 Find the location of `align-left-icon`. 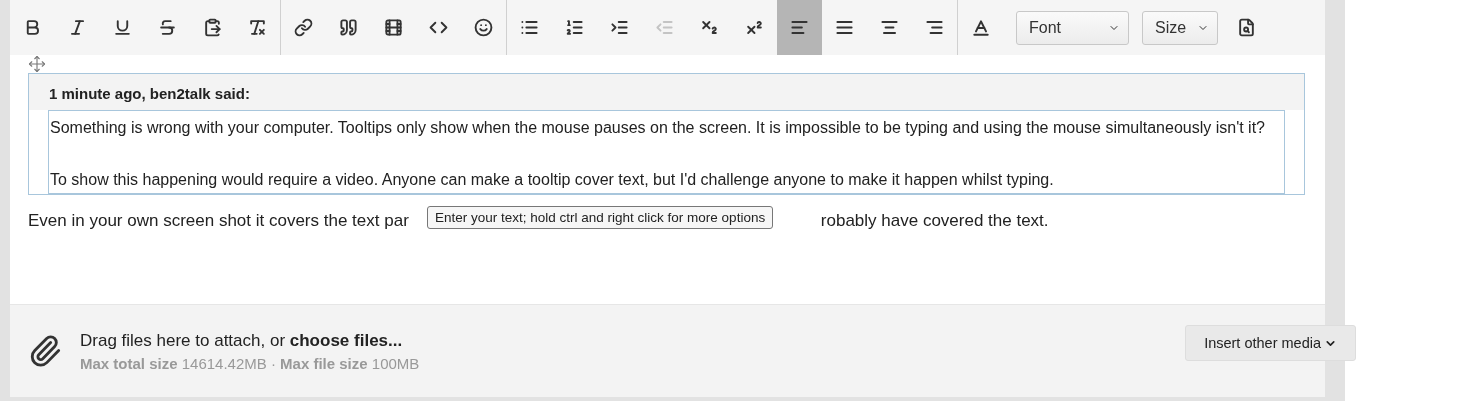

align-left-icon is located at coordinates (799, 27).